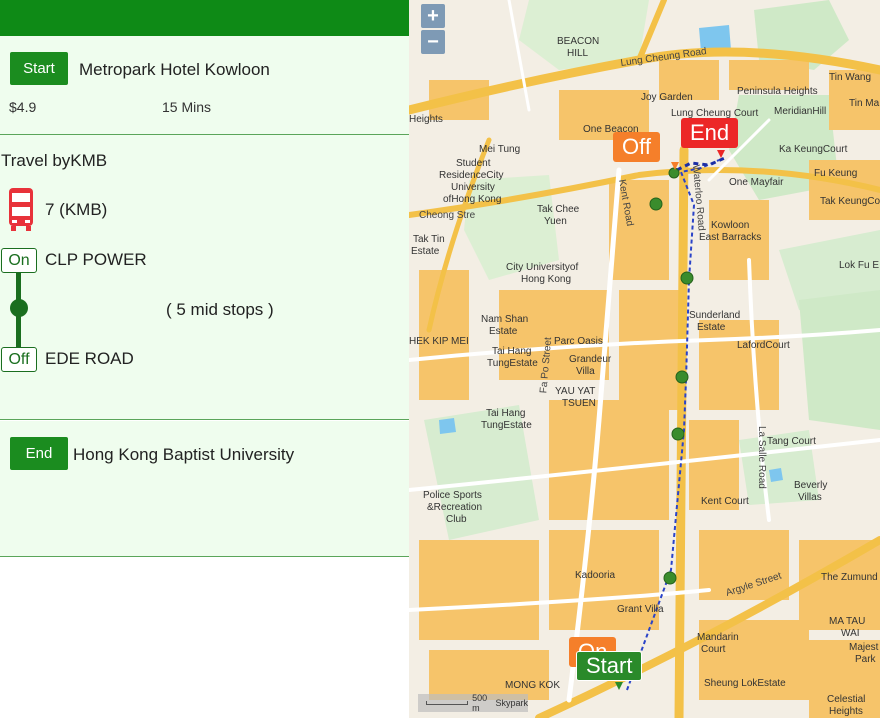  Describe the element at coordinates (439, 341) in the screenshot. I see `svg-text: HEK KIP MEI` at that location.